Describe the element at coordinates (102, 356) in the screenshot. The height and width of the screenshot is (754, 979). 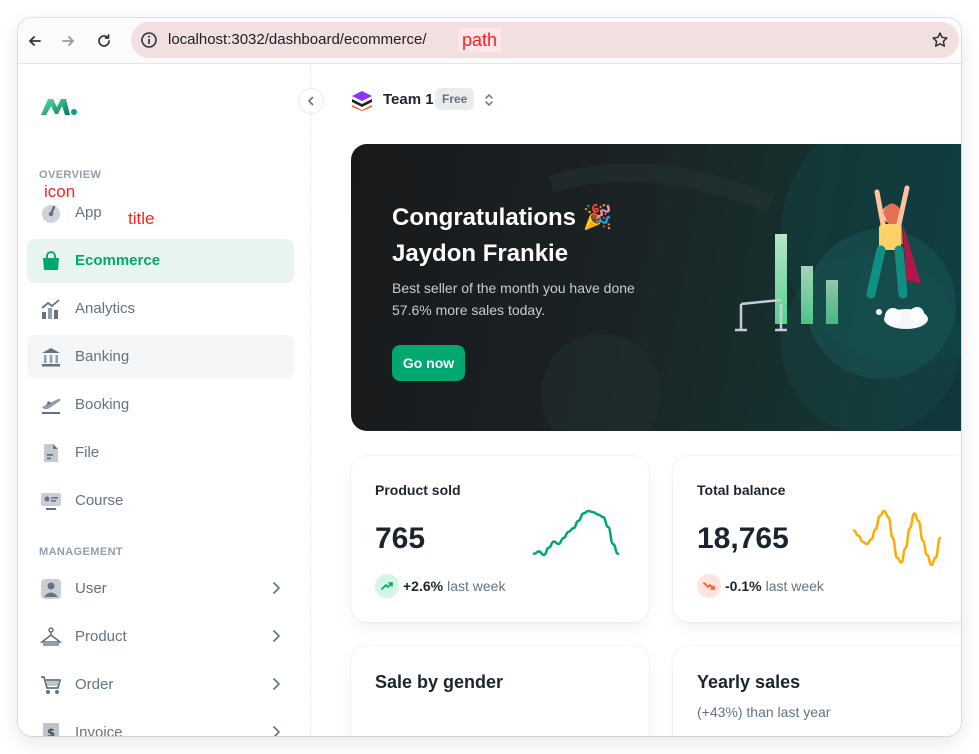
I see `sidebar-item-label: Banking` at that location.